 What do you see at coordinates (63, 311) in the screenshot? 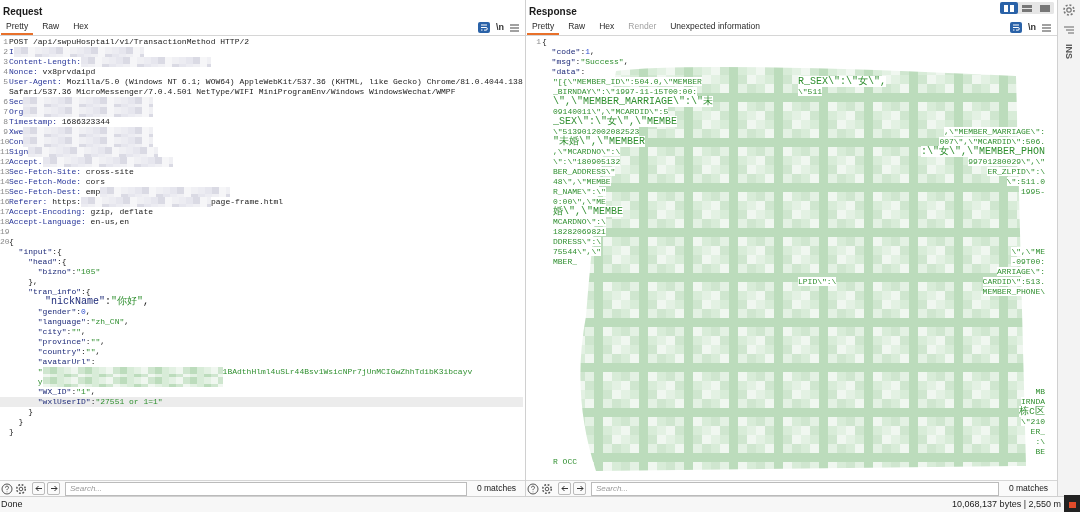
I see `code-line: "gender":0,` at bounding box center [63, 311].